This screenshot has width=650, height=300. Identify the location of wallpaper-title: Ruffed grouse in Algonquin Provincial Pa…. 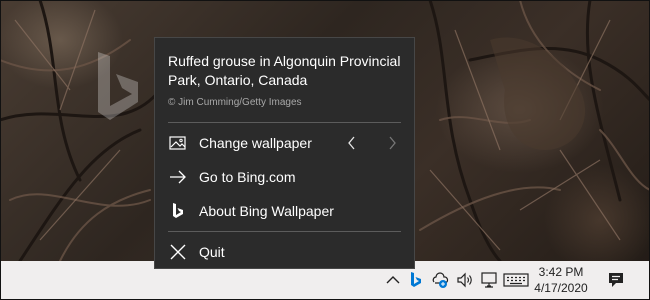
(284, 70).